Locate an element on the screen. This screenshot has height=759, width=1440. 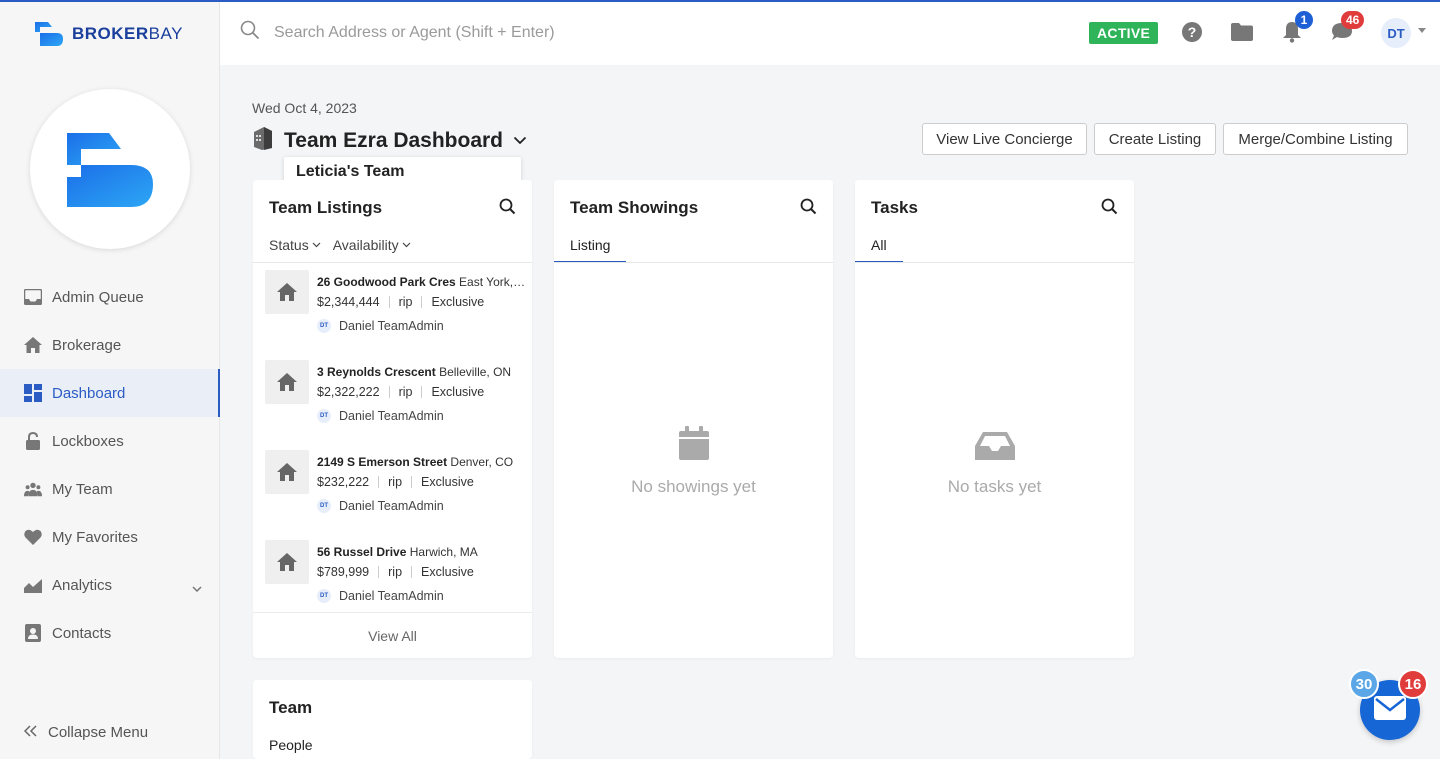
dashboard-icon is located at coordinates (33, 393).